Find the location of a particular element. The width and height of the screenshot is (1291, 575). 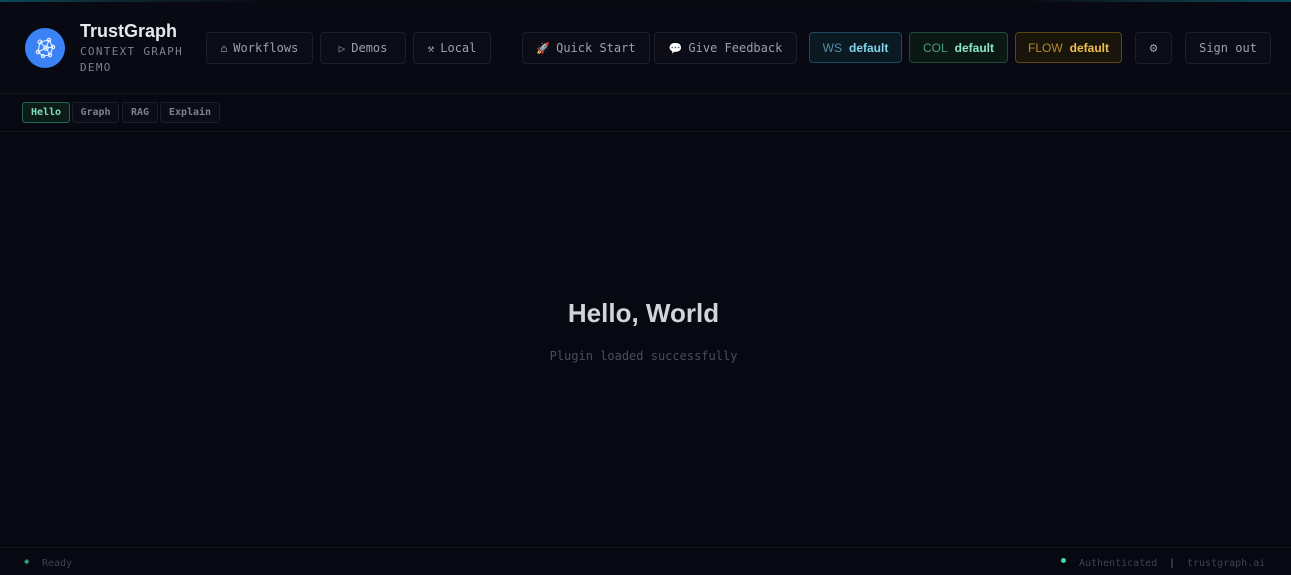

quick-start-label: Quick Start is located at coordinates (596, 48).